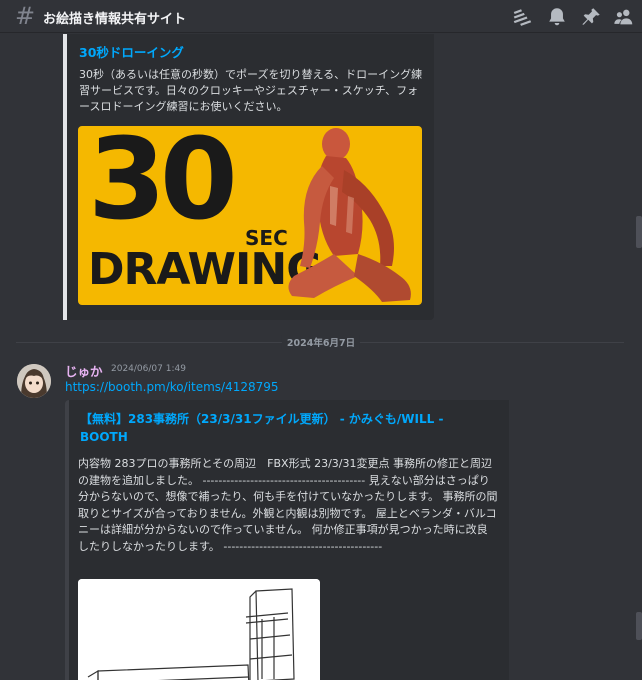 The height and width of the screenshot is (680, 642). What do you see at coordinates (84, 370) in the screenshot?
I see `message-username: じゅか` at bounding box center [84, 370].